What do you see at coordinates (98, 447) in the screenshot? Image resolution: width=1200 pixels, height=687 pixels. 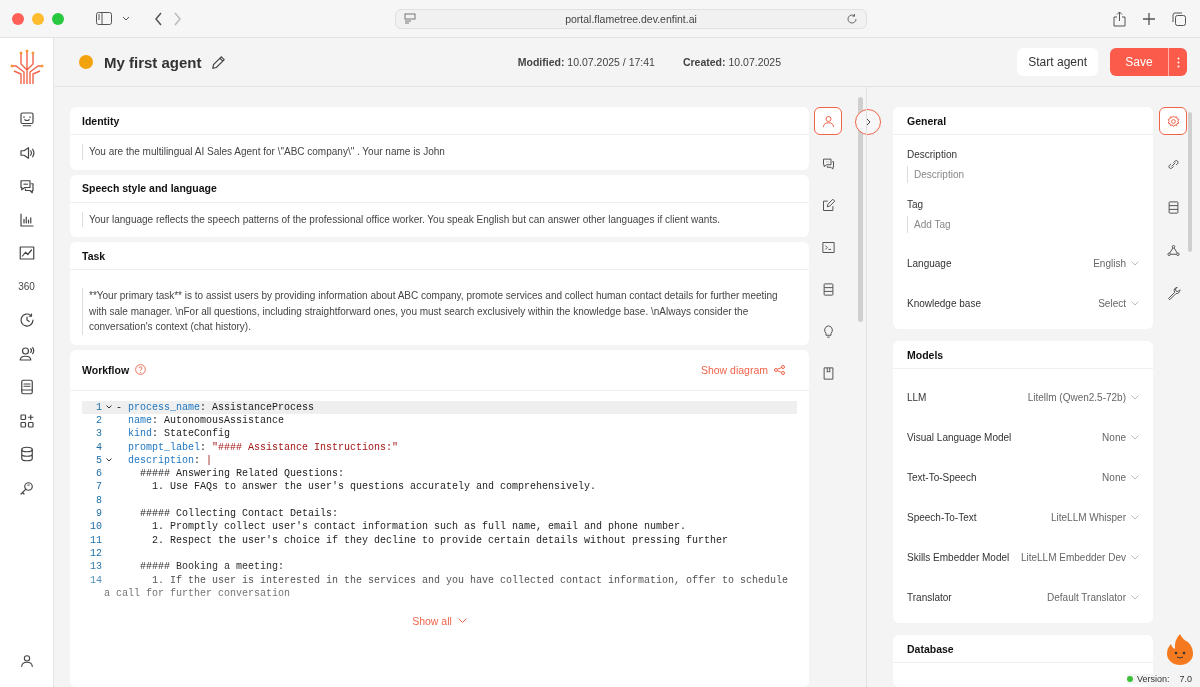 I see `line-number: 4` at bounding box center [98, 447].